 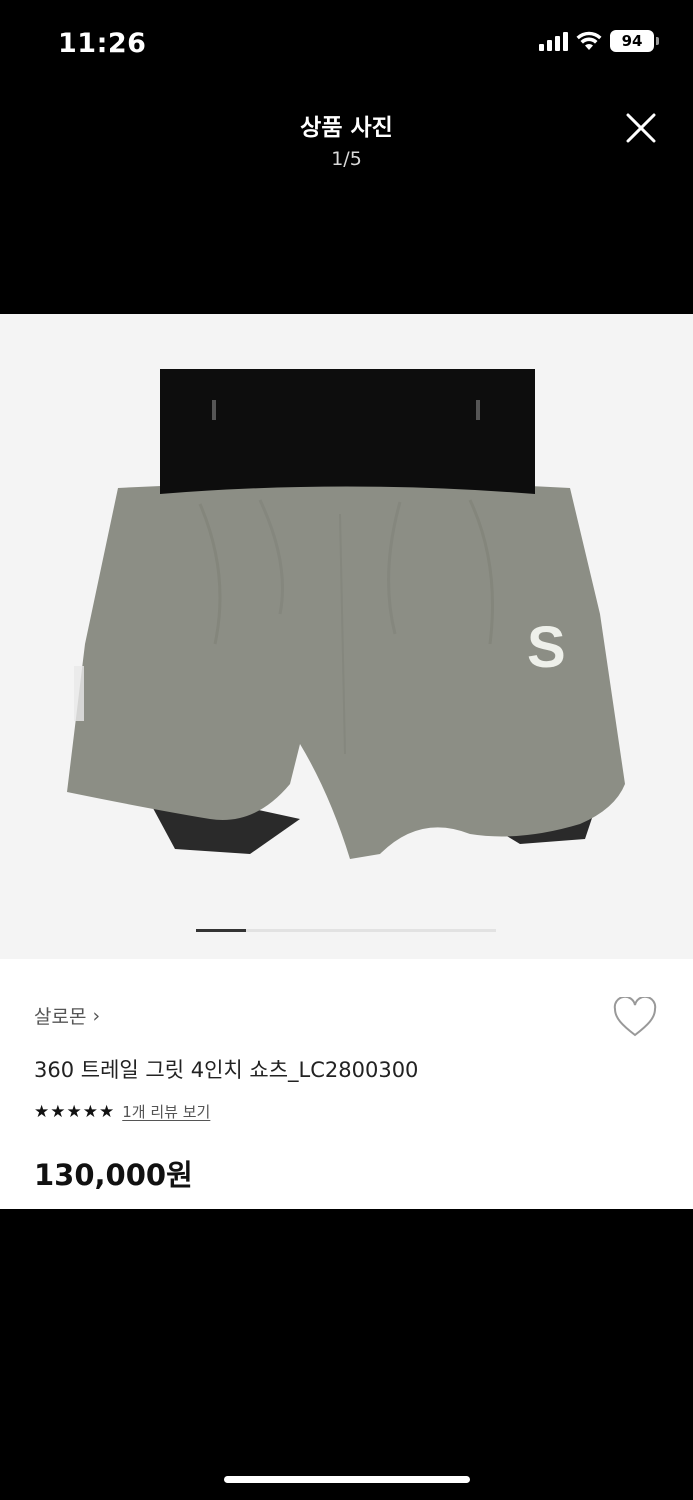 I want to click on product-price: 130,000원, so click(x=113, y=1175).